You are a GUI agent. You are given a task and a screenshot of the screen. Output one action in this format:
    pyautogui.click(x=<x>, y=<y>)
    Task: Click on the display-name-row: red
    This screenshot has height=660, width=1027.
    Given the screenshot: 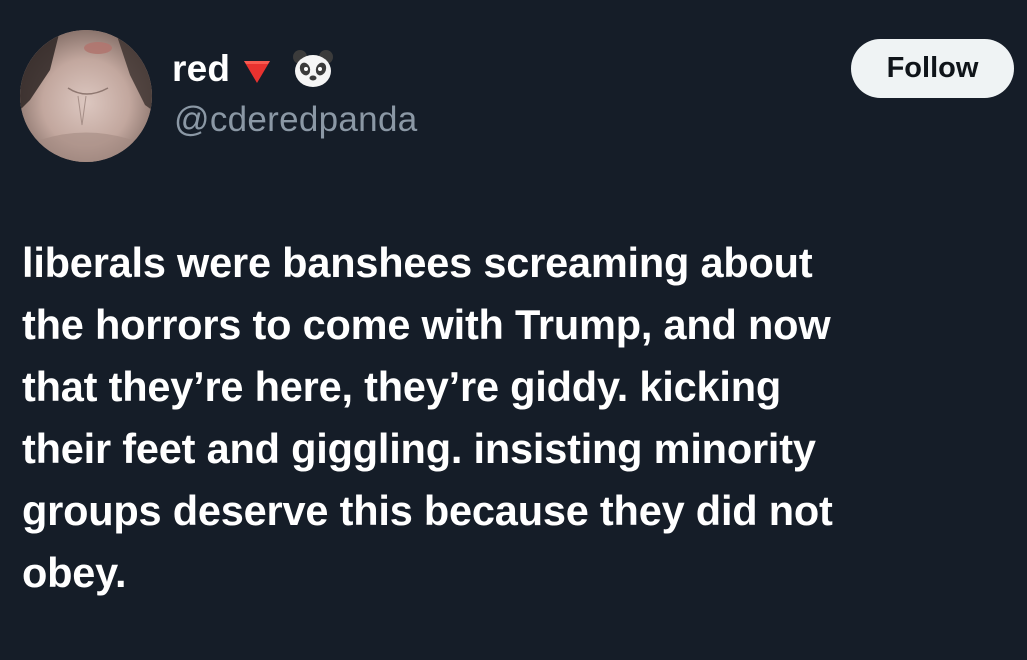 What is the action you would take?
    pyautogui.click(x=253, y=69)
    